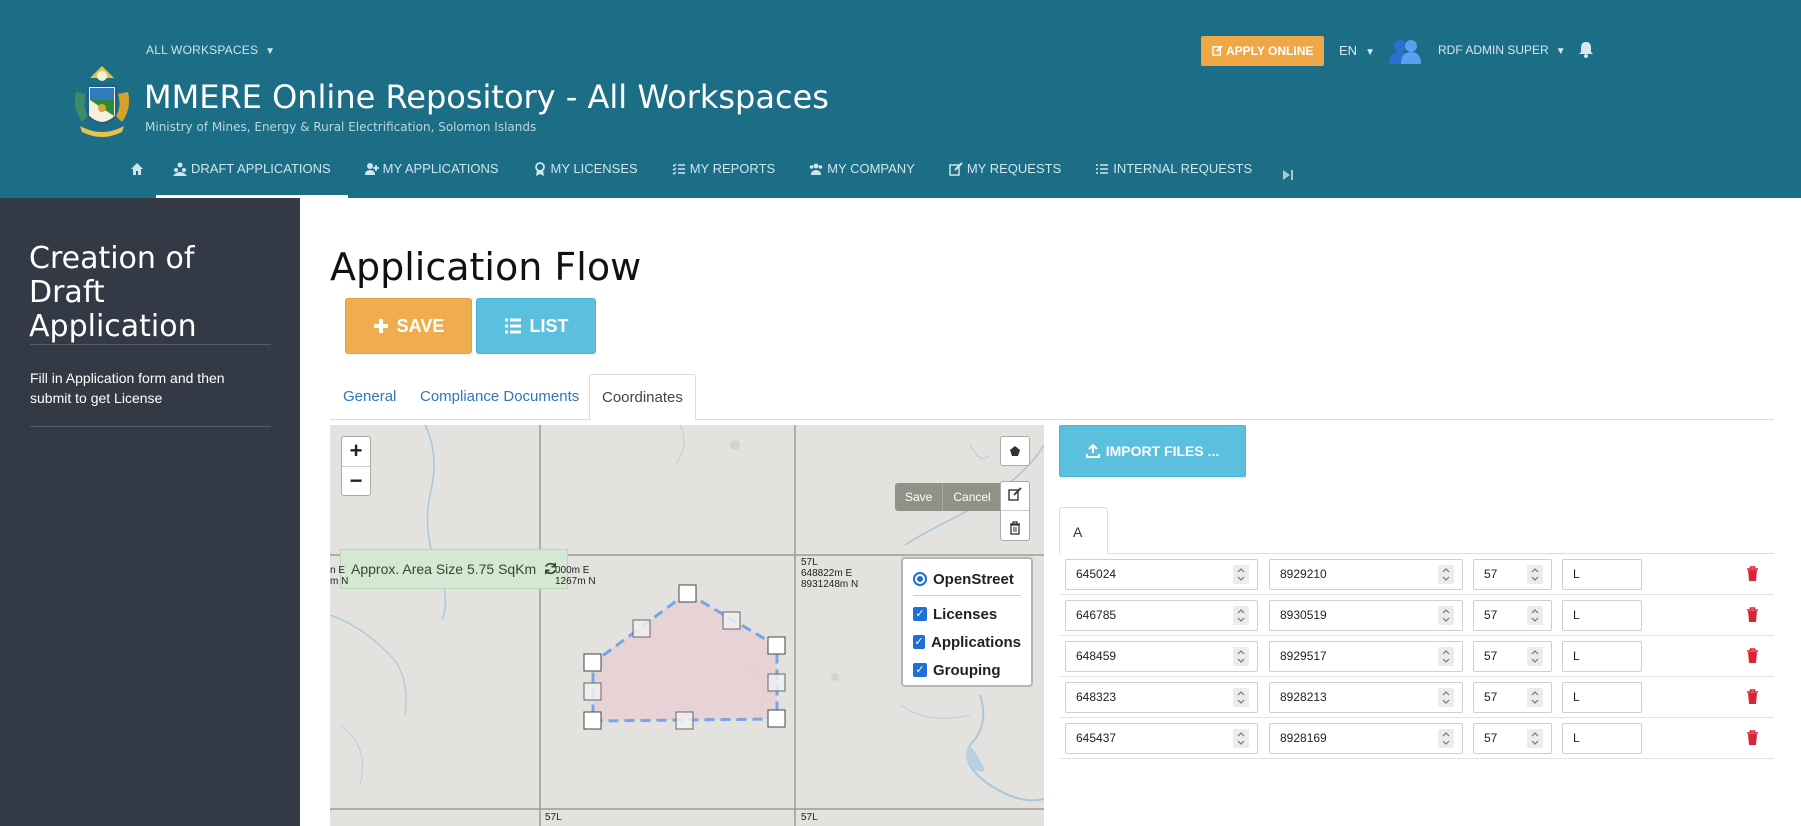 This screenshot has height=826, width=1801. What do you see at coordinates (1303, 615) in the screenshot?
I see `northing-value: 8930519` at bounding box center [1303, 615].